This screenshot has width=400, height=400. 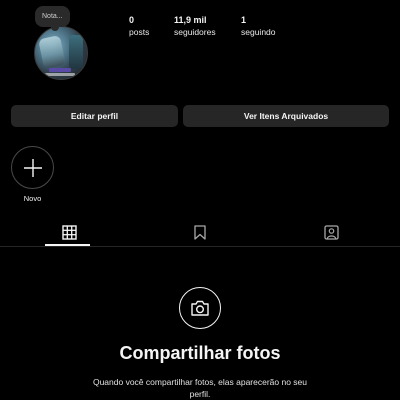 What do you see at coordinates (190, 20) in the screenshot?
I see `followers-count: 11,9 mil` at bounding box center [190, 20].